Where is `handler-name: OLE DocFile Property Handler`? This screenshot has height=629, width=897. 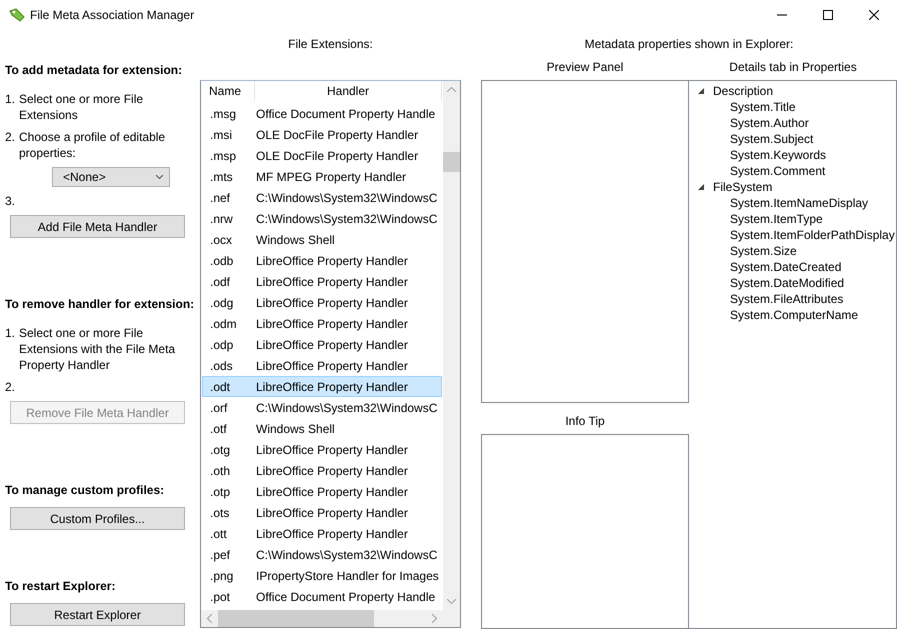 handler-name: OLE DocFile Property Handler is located at coordinates (338, 156).